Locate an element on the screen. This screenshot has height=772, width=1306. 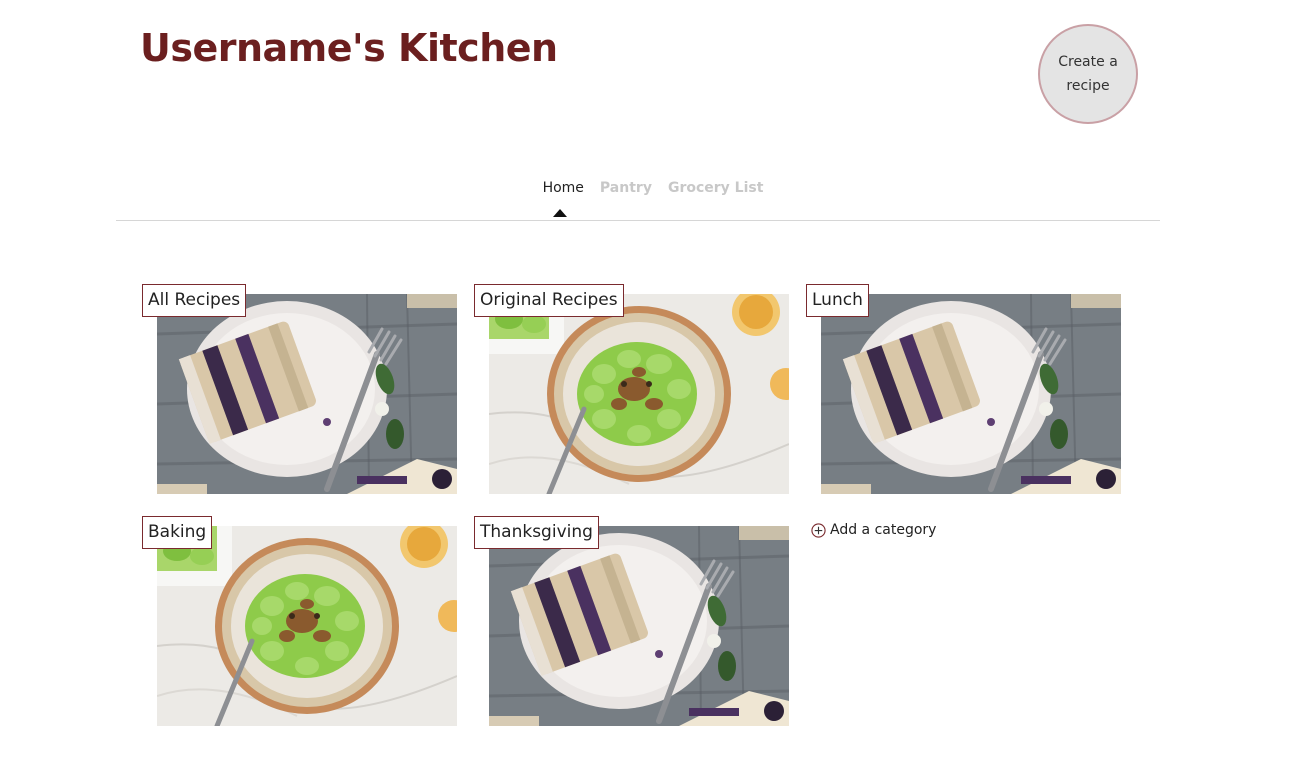
category-label: Lunch is located at coordinates (837, 300).